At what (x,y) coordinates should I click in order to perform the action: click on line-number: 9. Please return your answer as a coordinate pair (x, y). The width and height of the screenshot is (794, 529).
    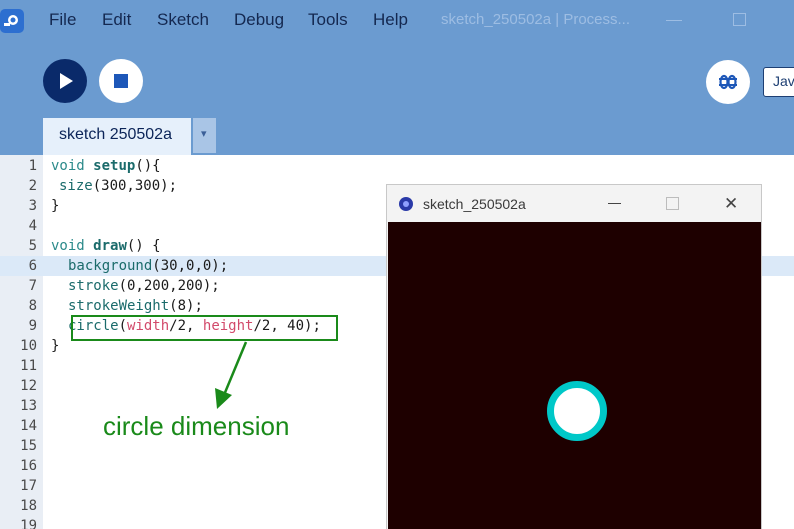
    Looking at the image, I should click on (32, 326).